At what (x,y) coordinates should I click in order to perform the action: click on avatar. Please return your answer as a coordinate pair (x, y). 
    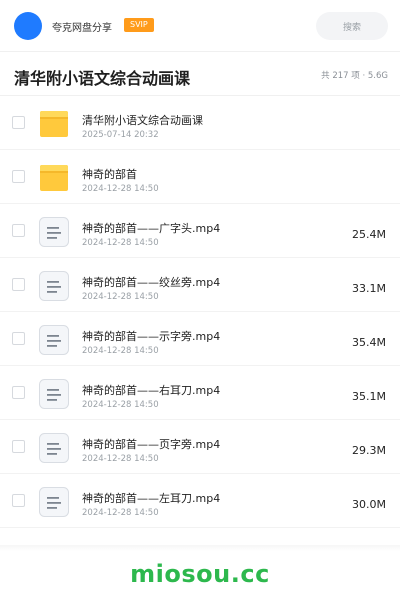
    Looking at the image, I should click on (28, 26).